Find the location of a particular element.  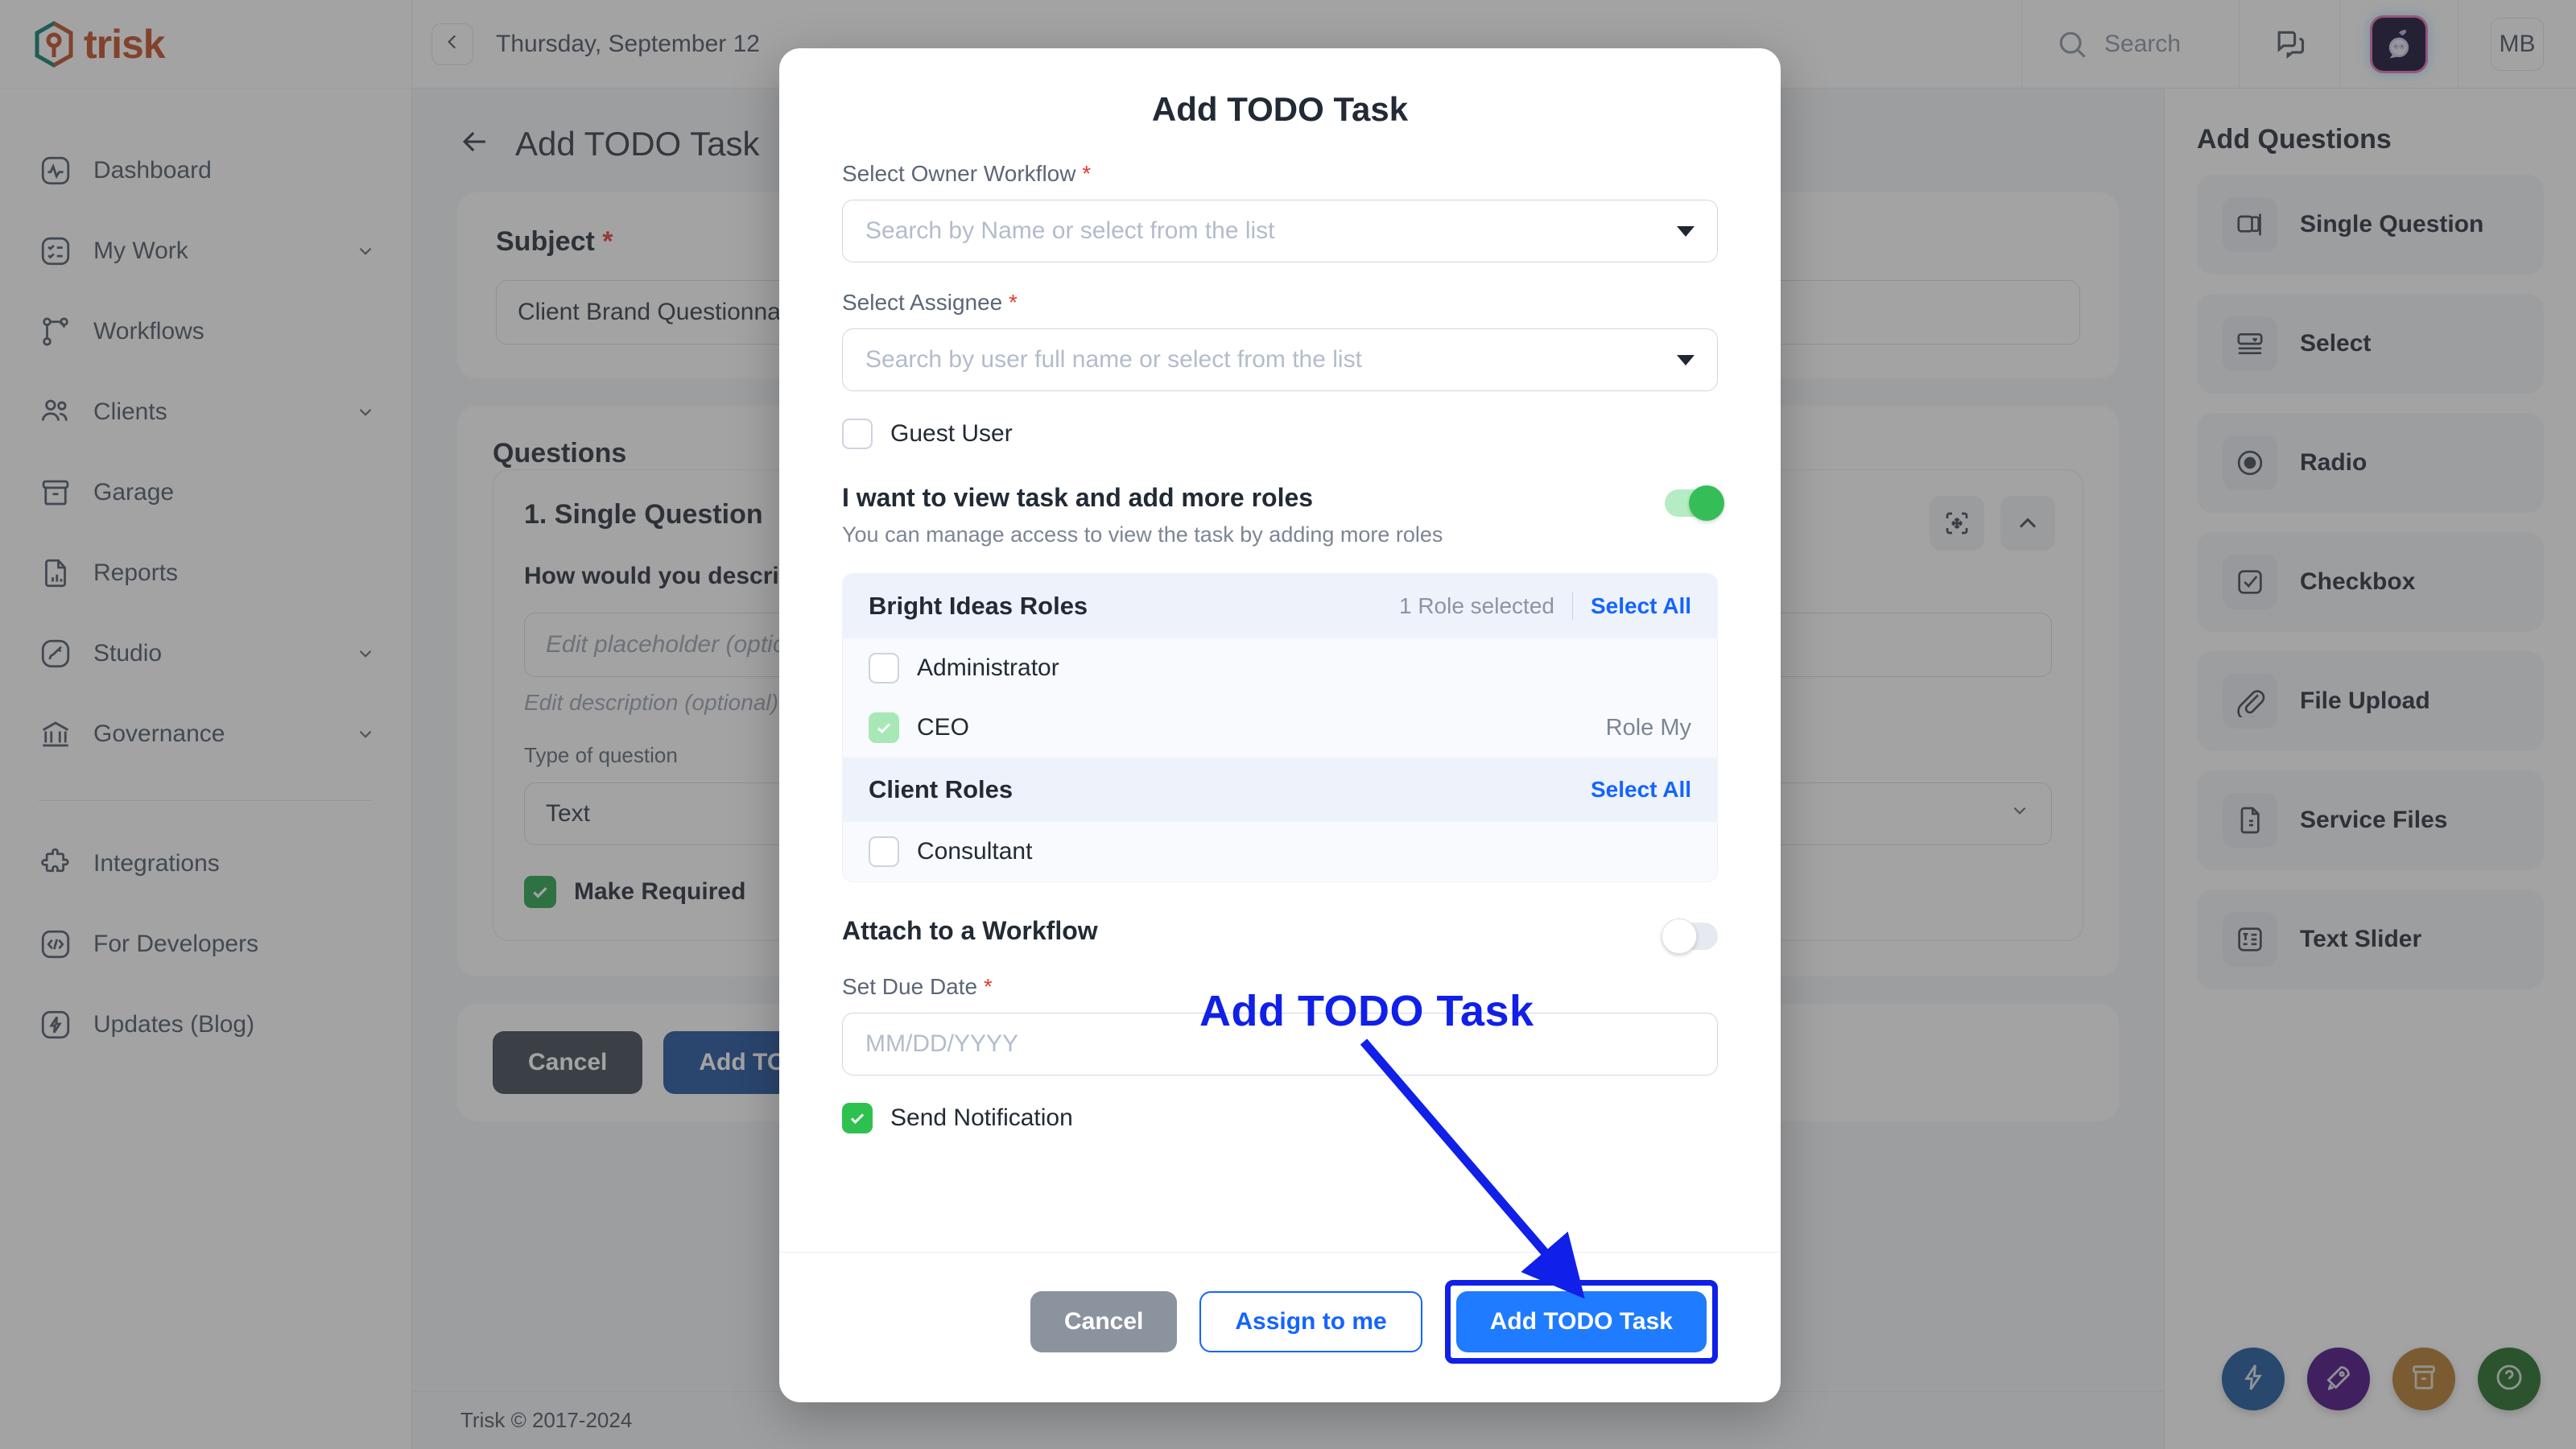

role-name: Administrator is located at coordinates (988, 667).